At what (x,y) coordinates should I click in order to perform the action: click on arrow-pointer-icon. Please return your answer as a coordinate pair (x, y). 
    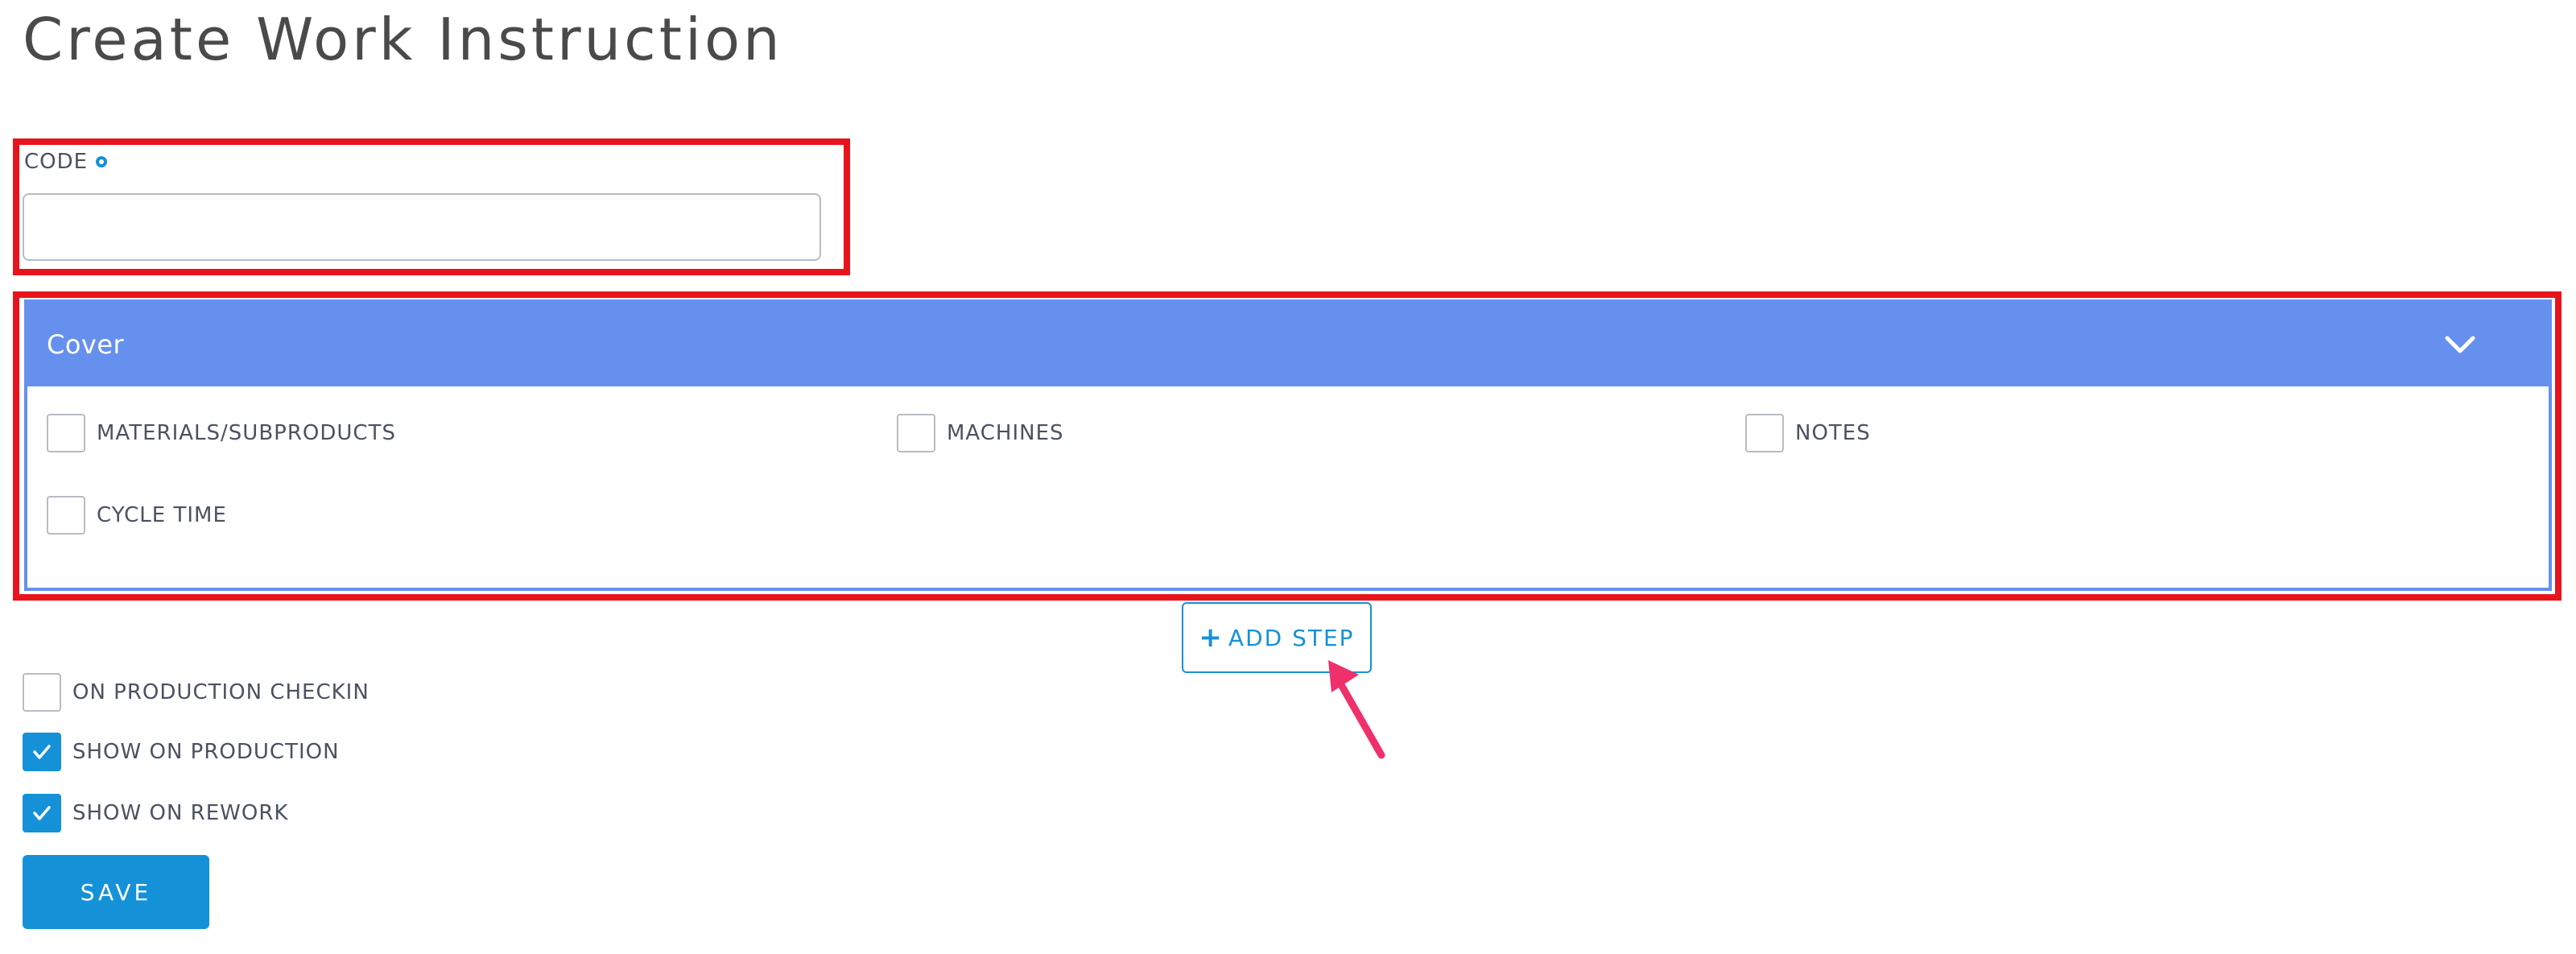
    Looking at the image, I should click on (1356, 709).